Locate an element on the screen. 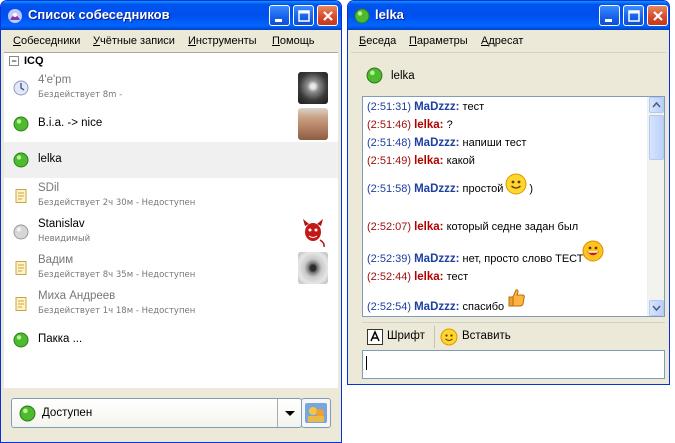  message-text: простой is located at coordinates (483, 189).